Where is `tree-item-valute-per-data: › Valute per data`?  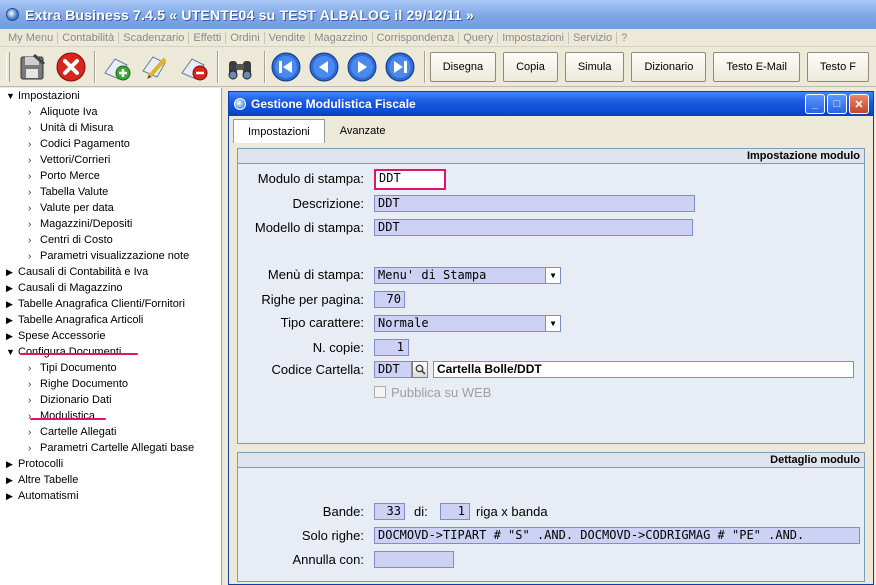 tree-item-valute-per-data: › Valute per data is located at coordinates (71, 208).